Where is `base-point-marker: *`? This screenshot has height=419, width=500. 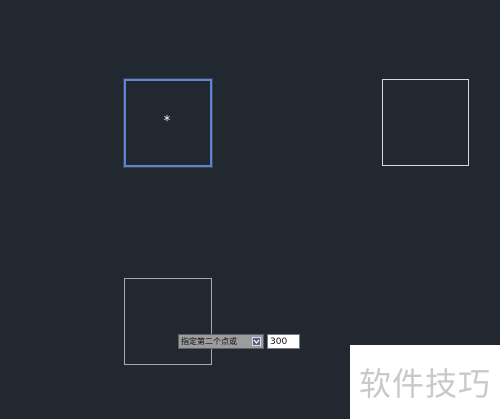
base-point-marker: * is located at coordinates (167, 121).